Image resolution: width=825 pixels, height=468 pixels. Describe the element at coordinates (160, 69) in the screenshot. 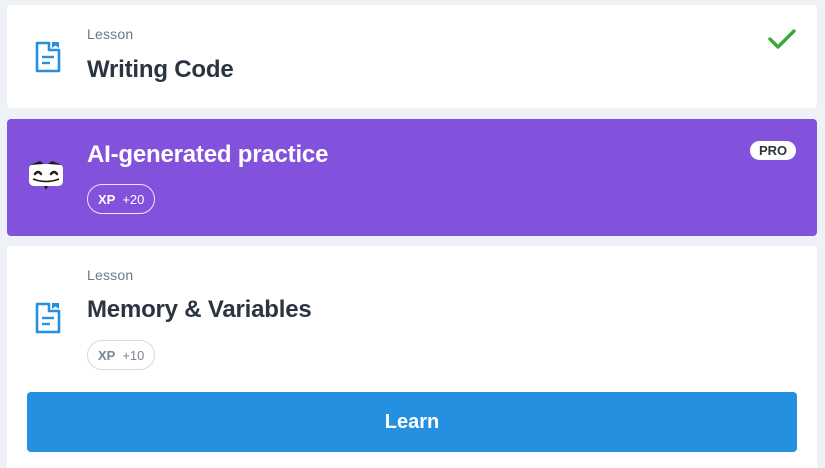

I see `lesson-title: Writing Code` at that location.